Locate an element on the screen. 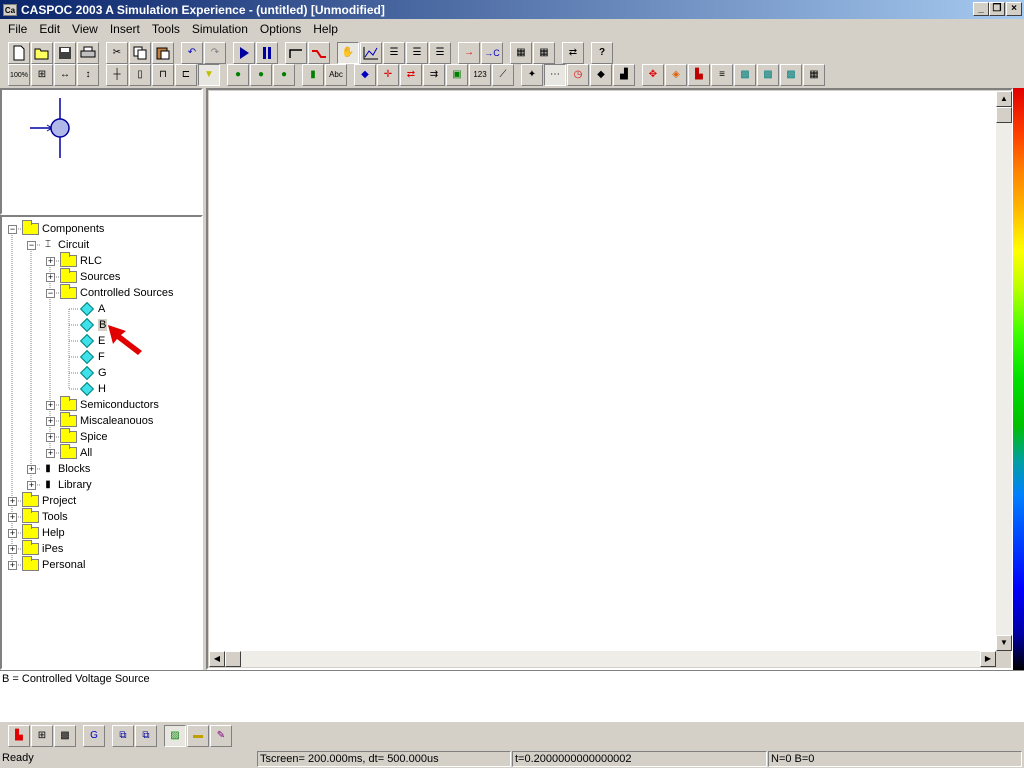 The height and width of the screenshot is (768, 1024). grid-view-icon: ⊞ is located at coordinates (42, 736).